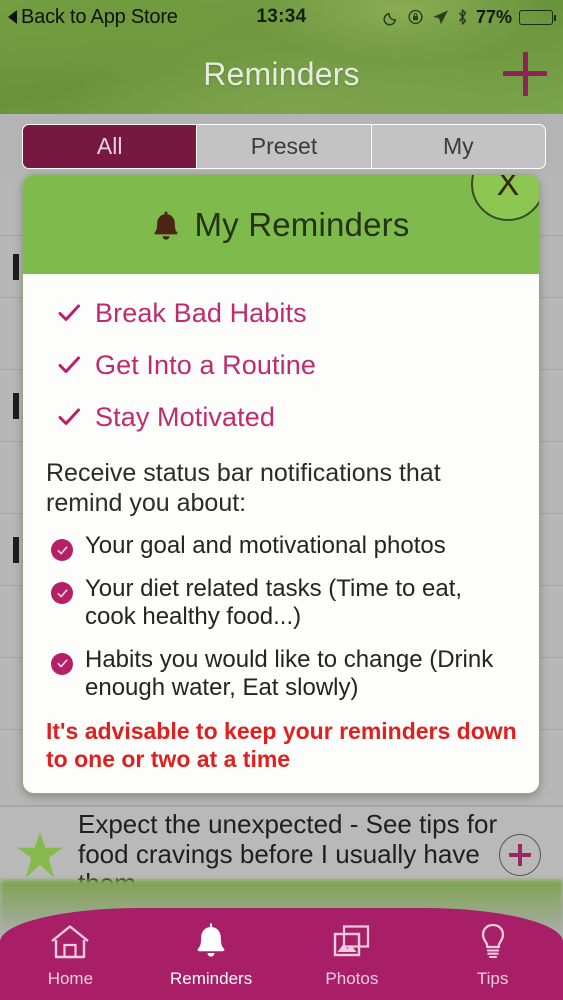  I want to click on bullet-list-item: Your goal and motivational photos, so click(285, 546).